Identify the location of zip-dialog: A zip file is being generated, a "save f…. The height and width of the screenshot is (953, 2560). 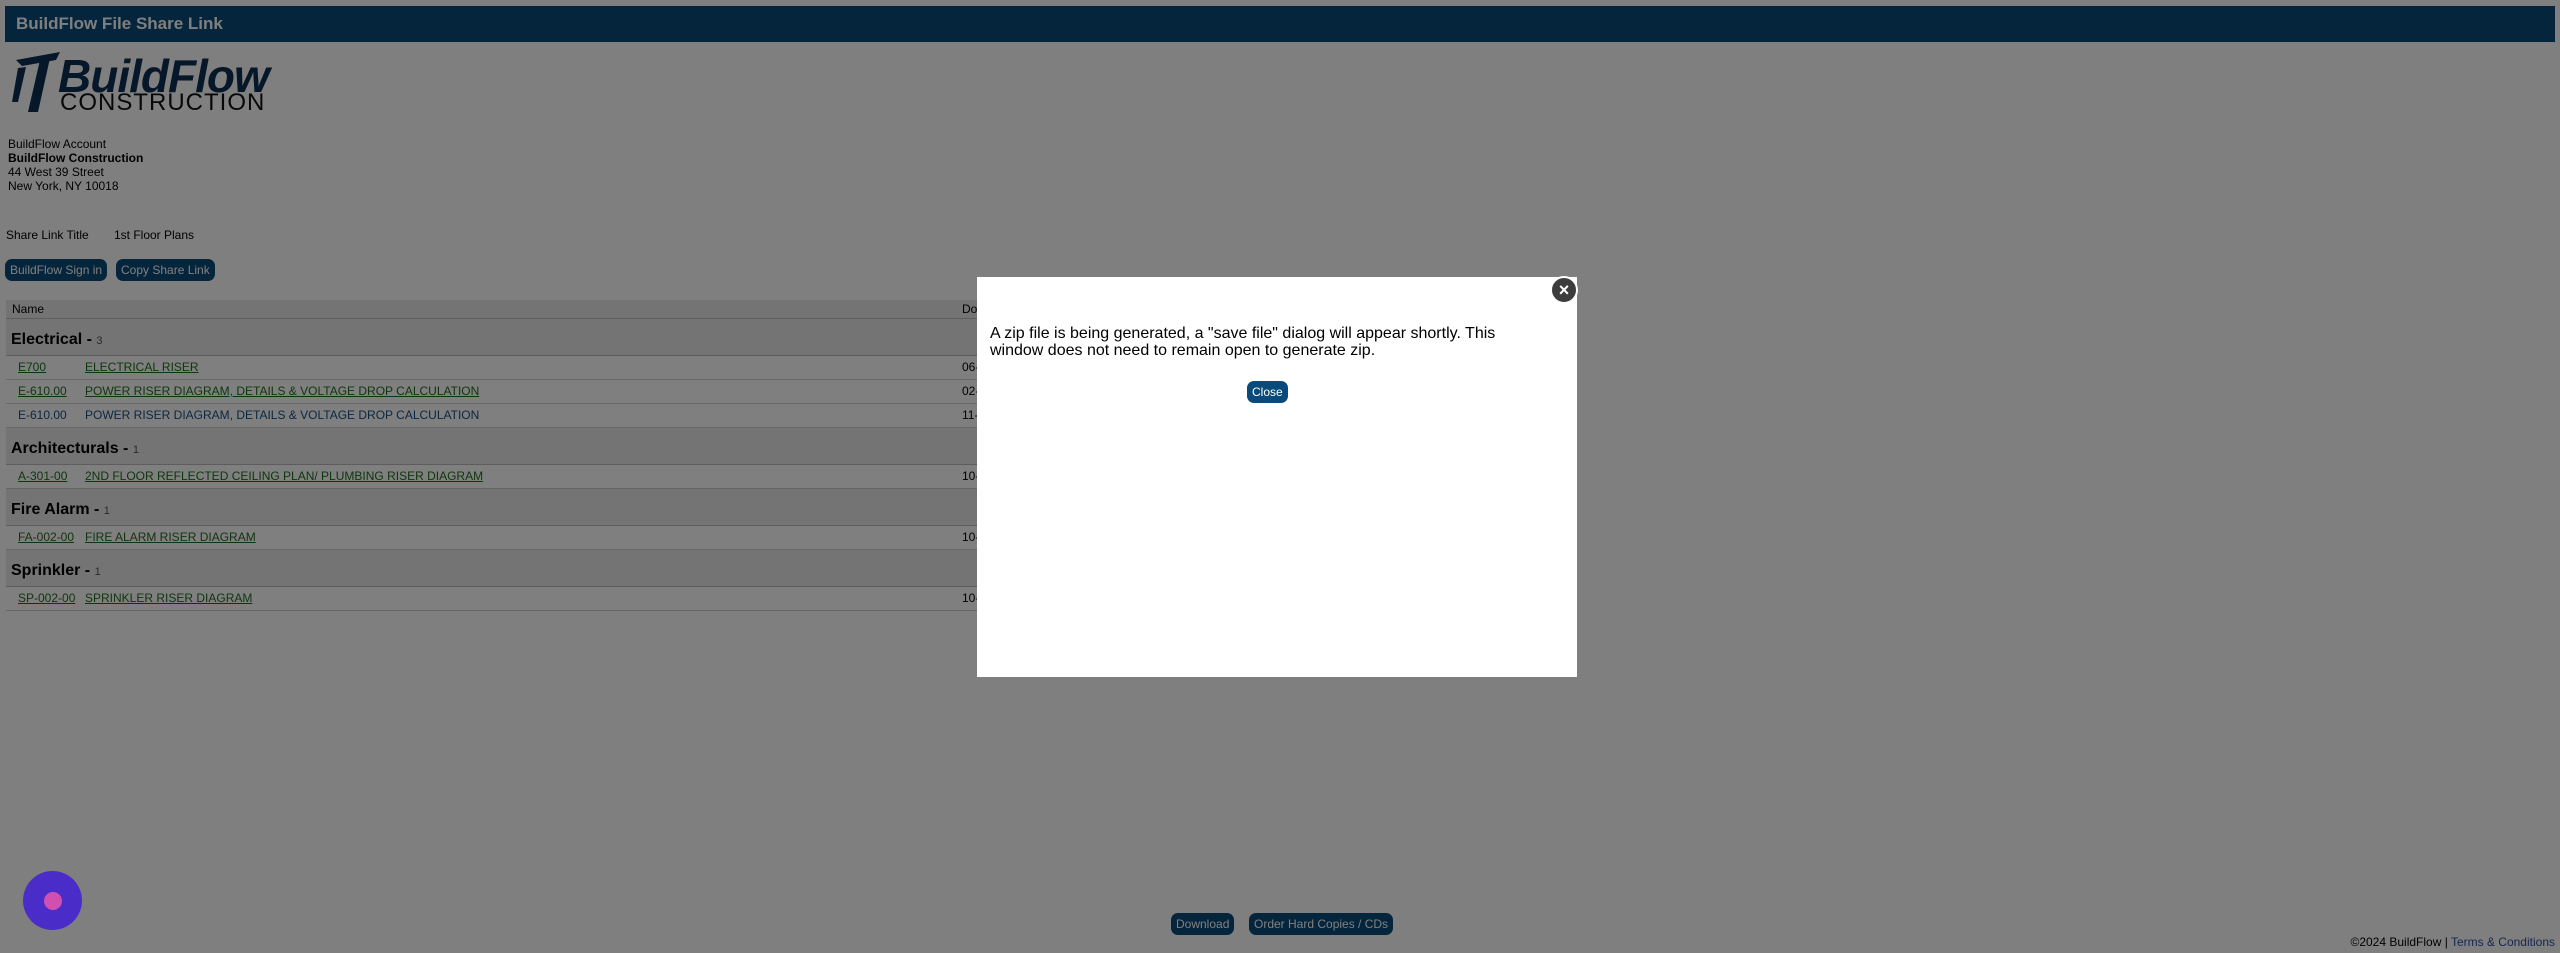
(1277, 477).